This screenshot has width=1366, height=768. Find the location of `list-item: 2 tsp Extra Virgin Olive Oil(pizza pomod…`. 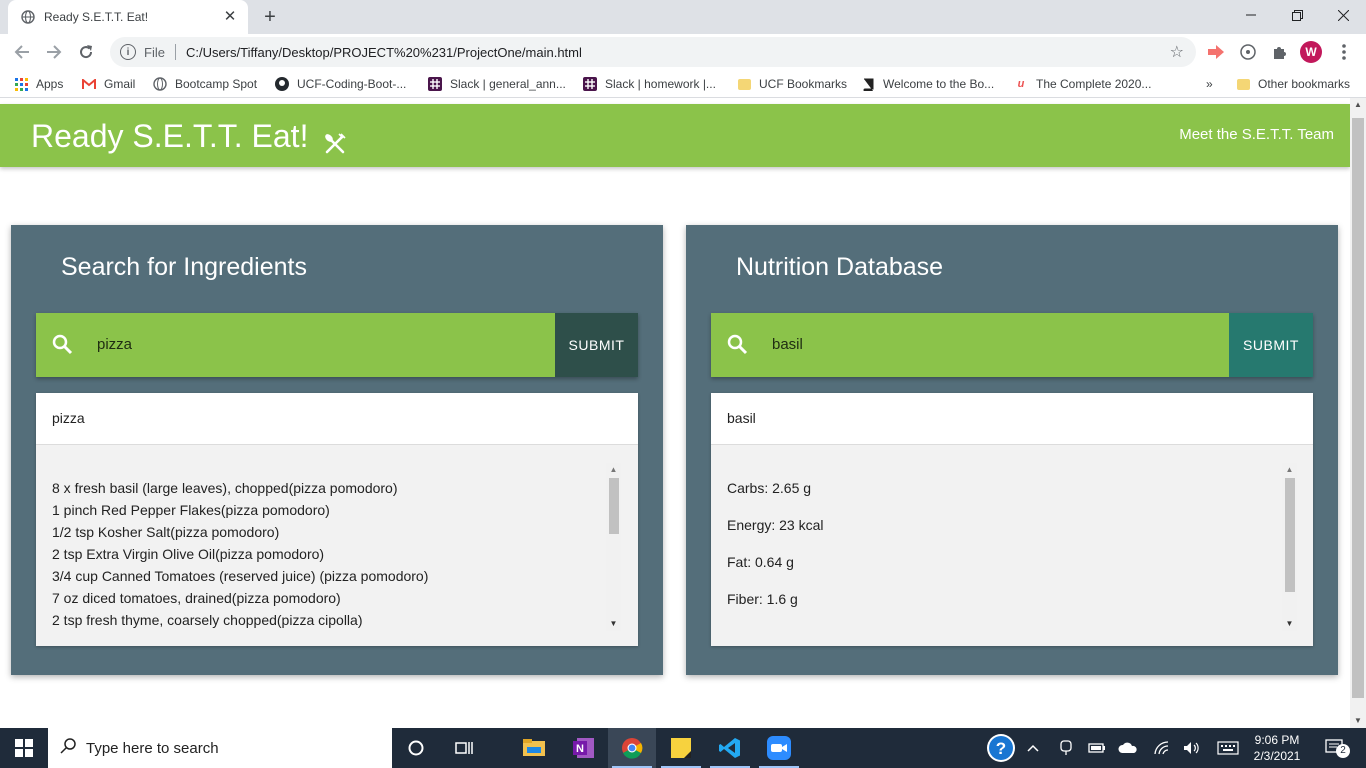

list-item: 2 tsp Extra Virgin Olive Oil(pizza pomod… is located at coordinates (188, 554).